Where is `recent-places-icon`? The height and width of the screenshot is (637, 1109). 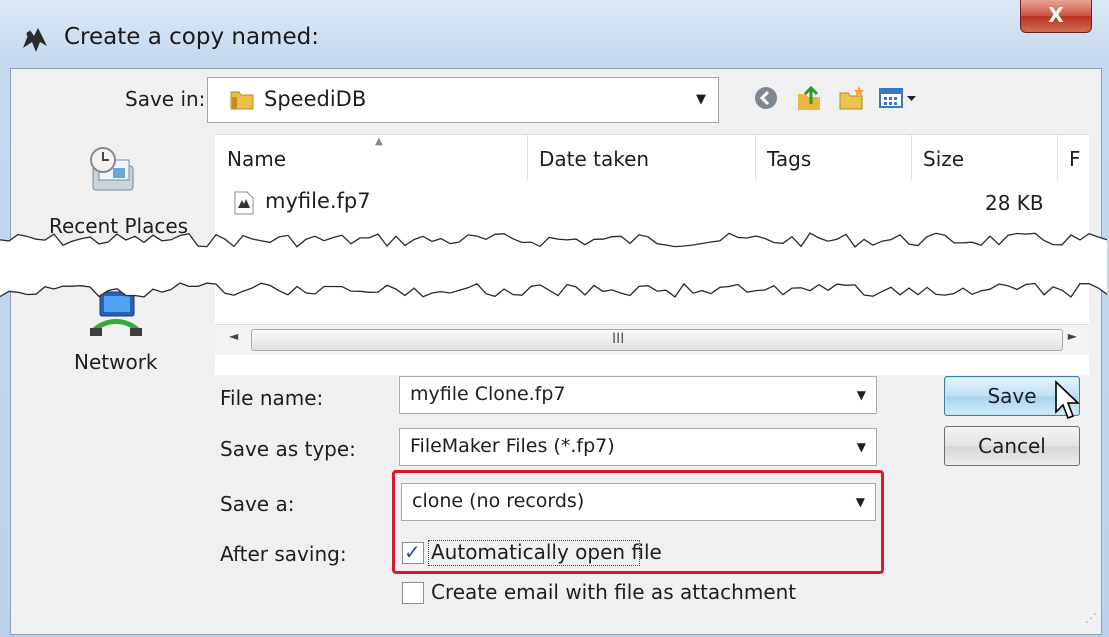
recent-places-icon is located at coordinates (111, 170).